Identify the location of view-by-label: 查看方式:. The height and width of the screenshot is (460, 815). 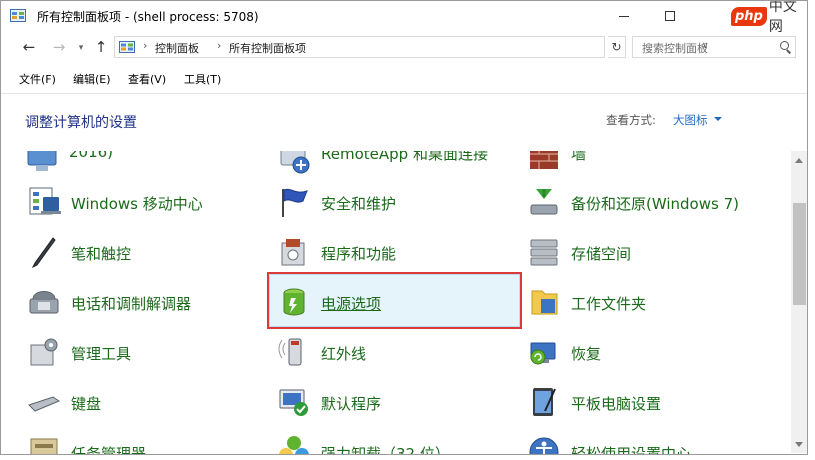
(631, 120).